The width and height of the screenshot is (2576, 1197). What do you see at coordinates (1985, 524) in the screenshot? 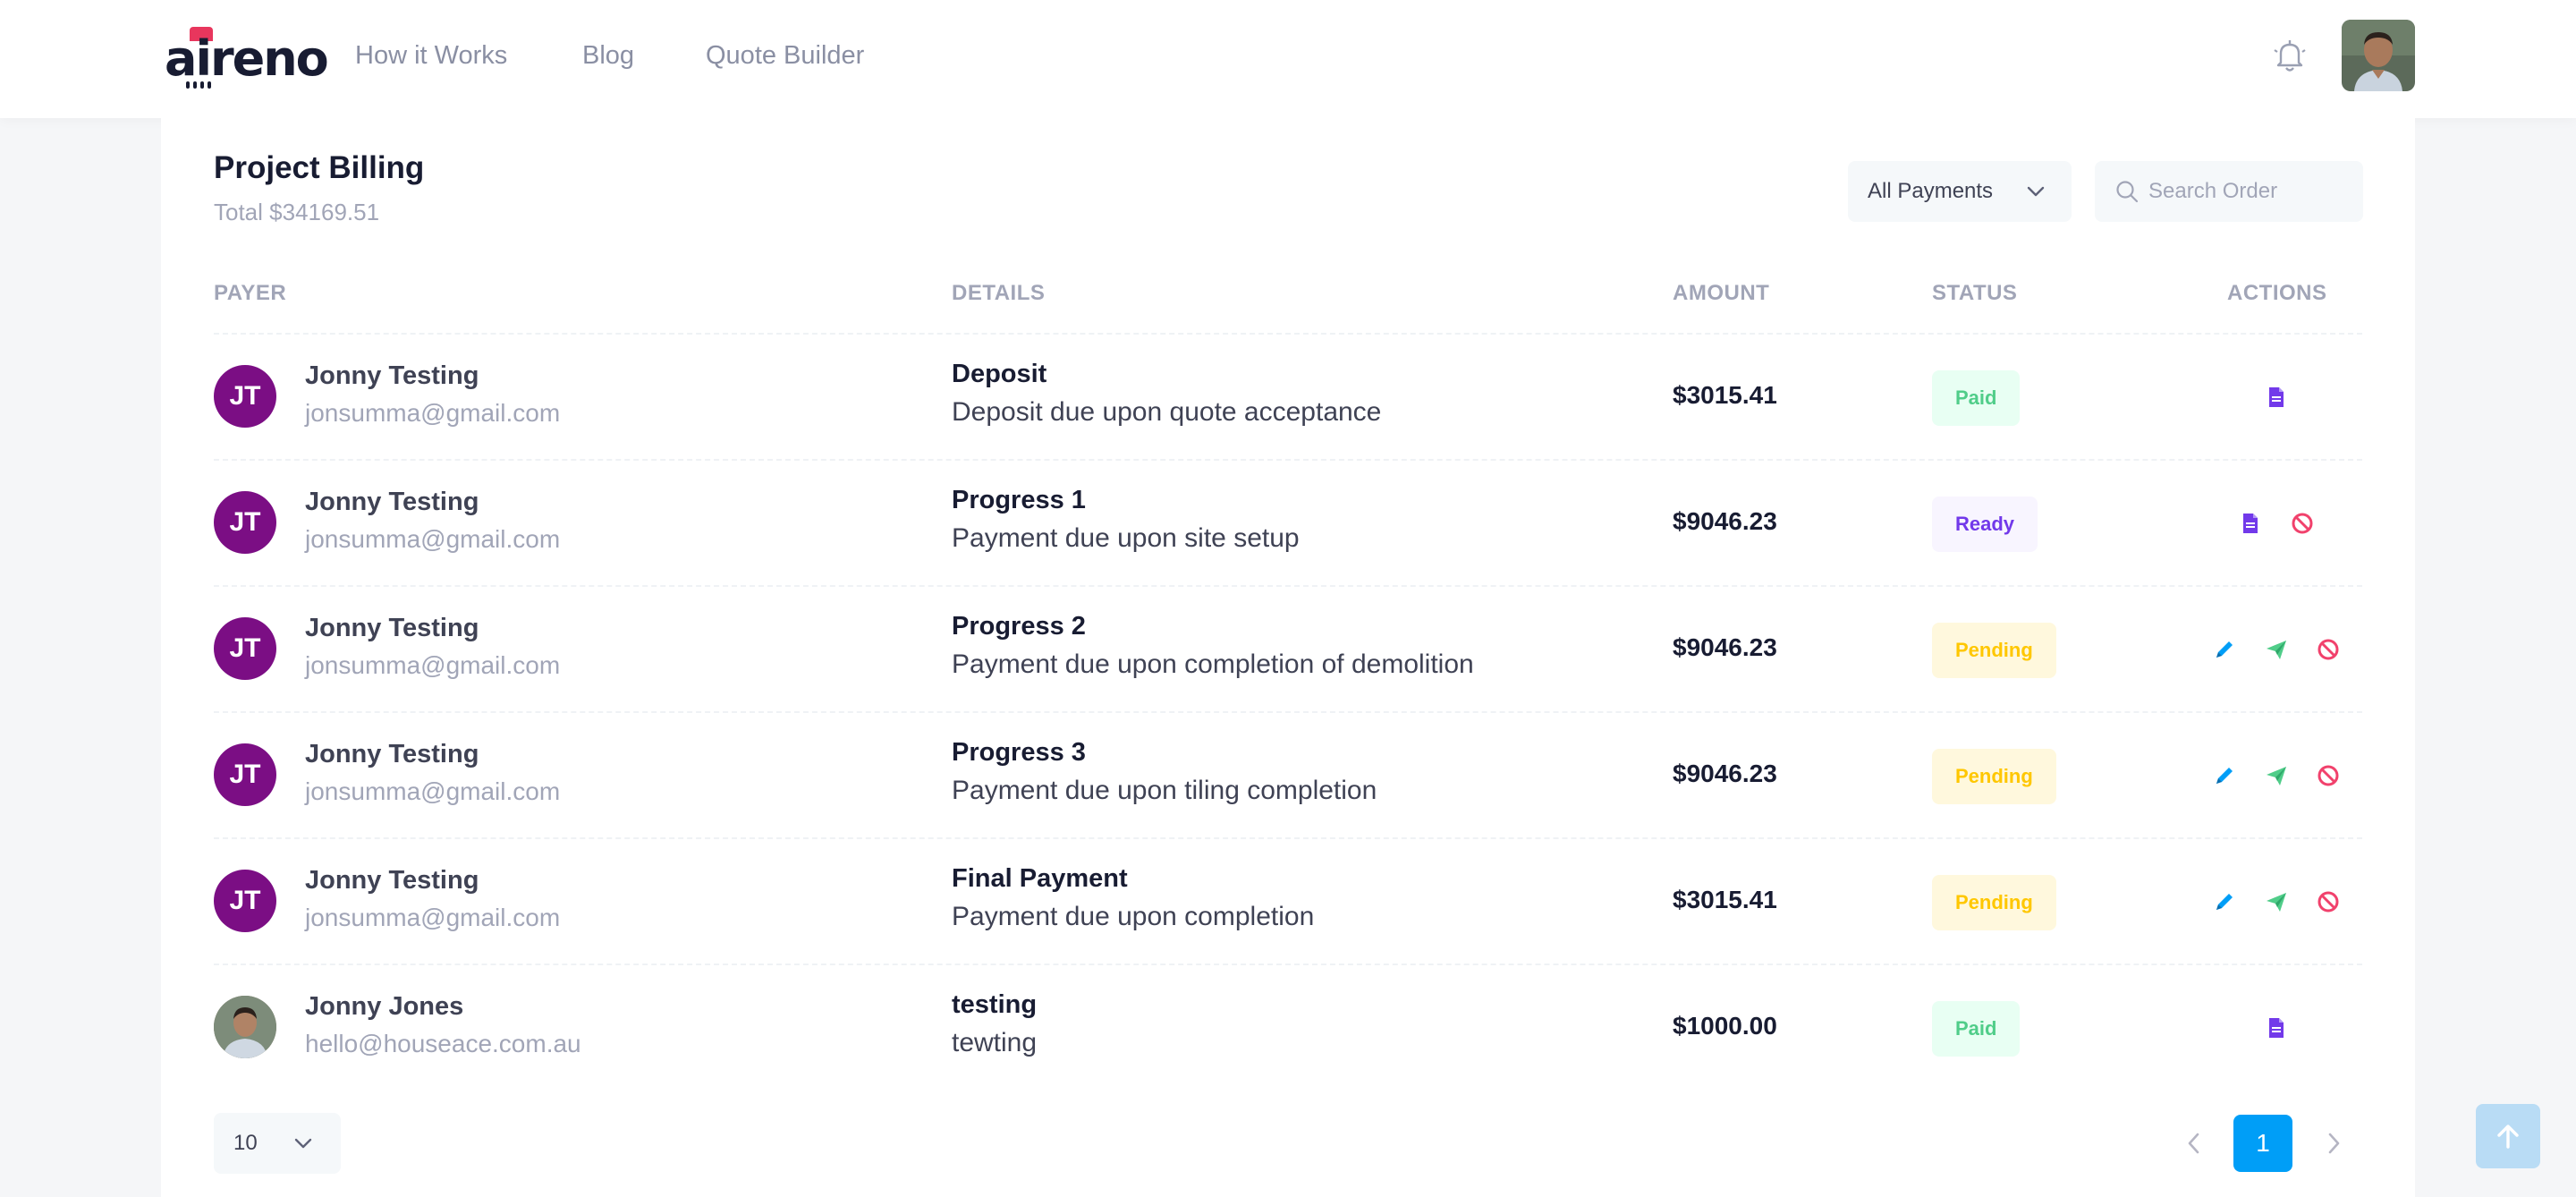
I see `status-badge: Ready` at bounding box center [1985, 524].